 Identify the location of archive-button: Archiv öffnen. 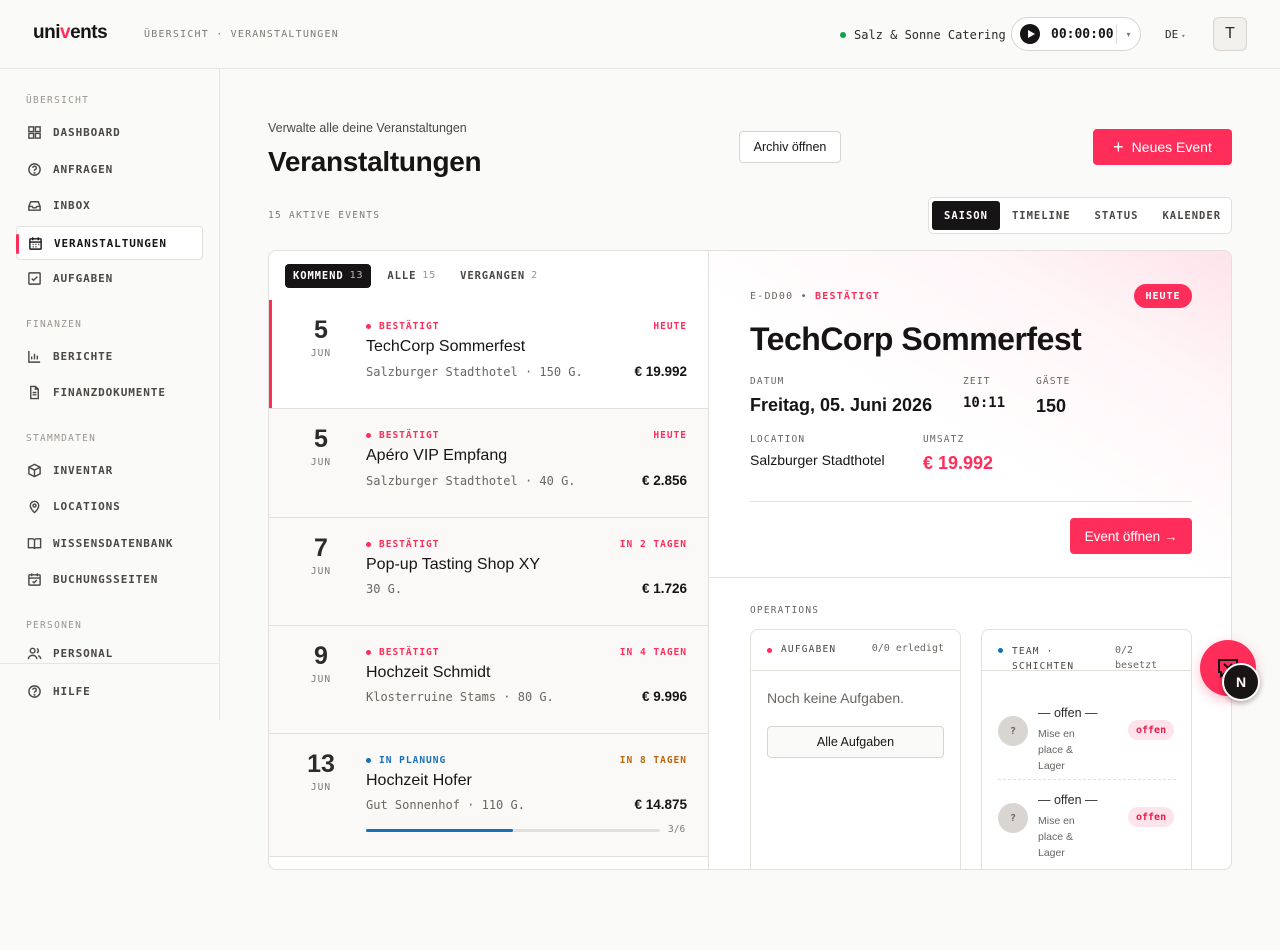
(790, 147).